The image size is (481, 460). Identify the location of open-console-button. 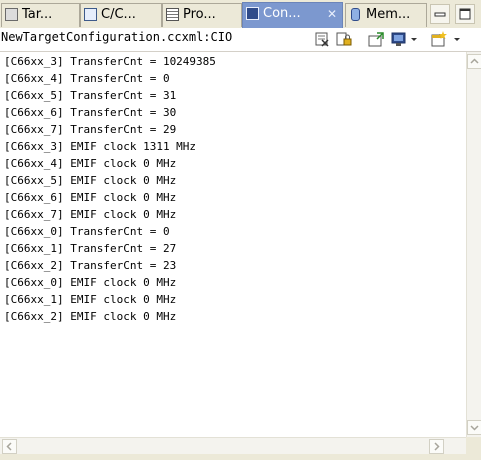
(439, 39).